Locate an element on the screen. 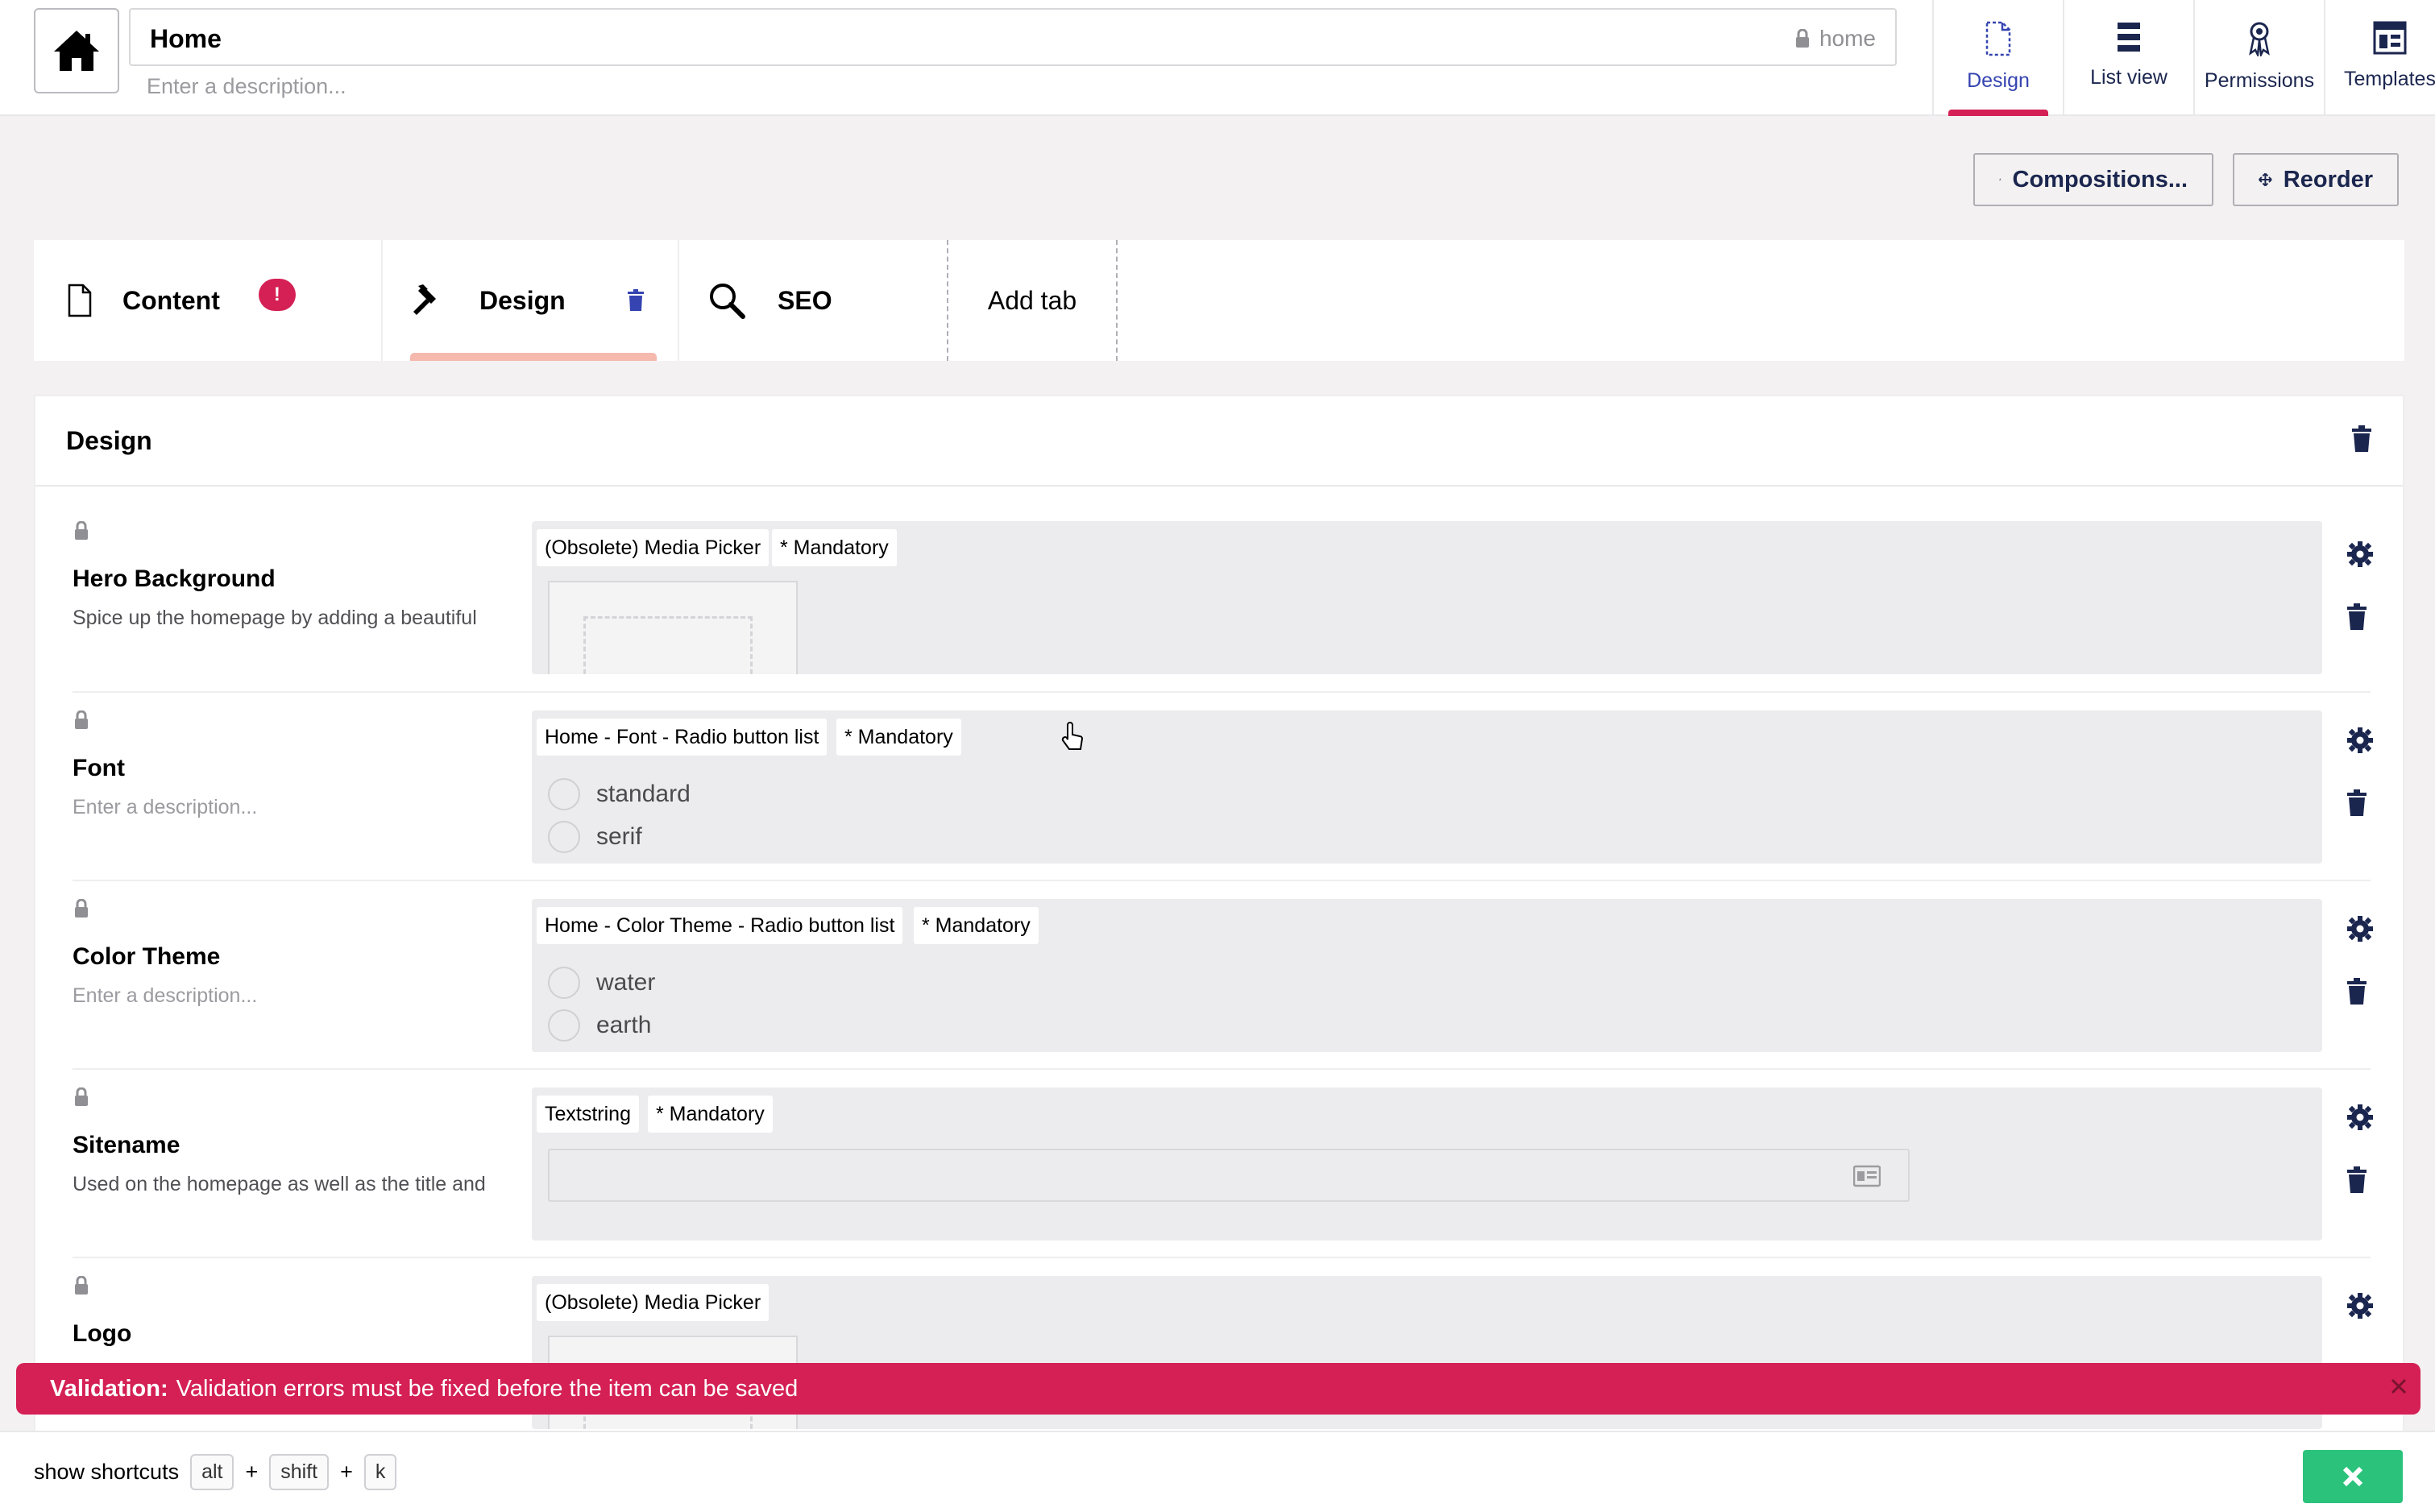 This screenshot has height=1512, width=2435. radio-option-label: serif is located at coordinates (619, 837).